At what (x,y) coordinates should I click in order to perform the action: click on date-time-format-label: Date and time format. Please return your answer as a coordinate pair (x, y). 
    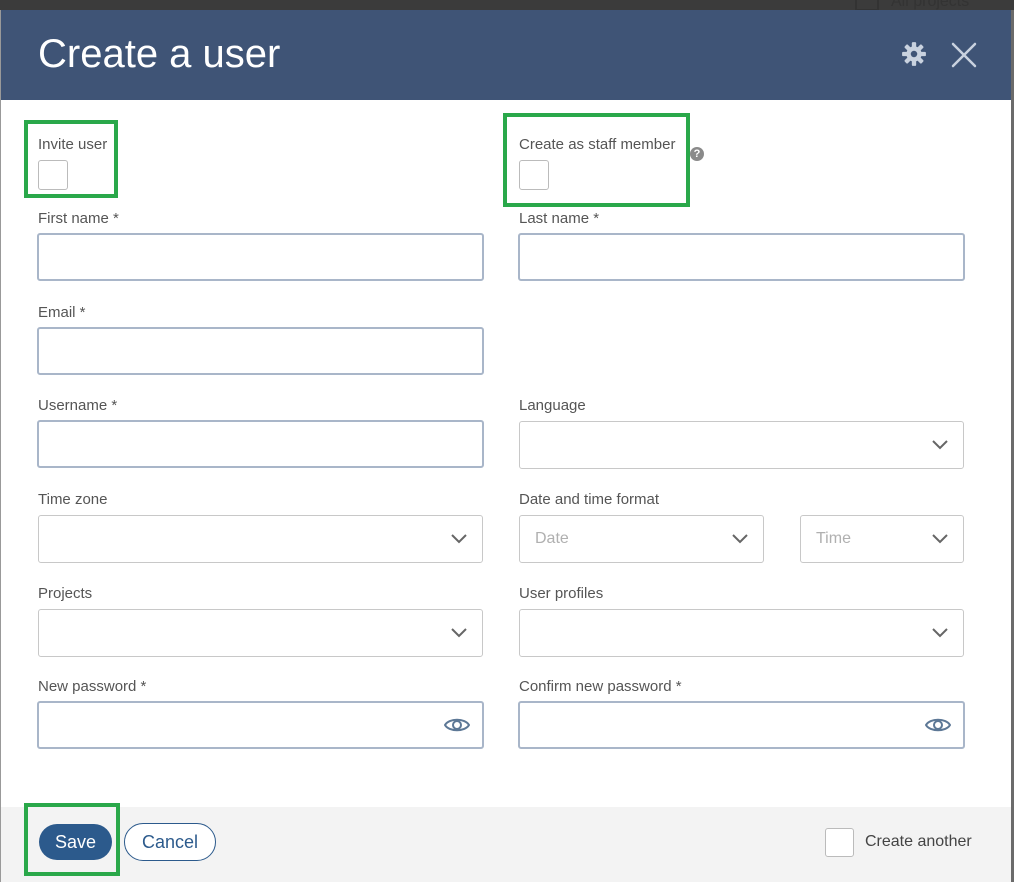
    Looking at the image, I should click on (589, 499).